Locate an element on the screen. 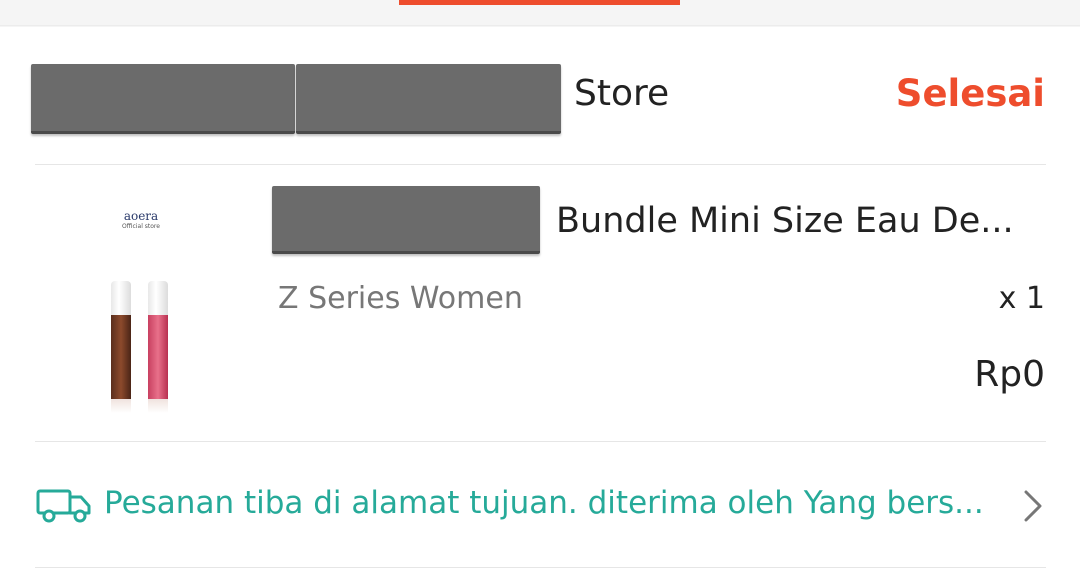 The image size is (1080, 569). perfume-bottle-pink is located at coordinates (158, 347).